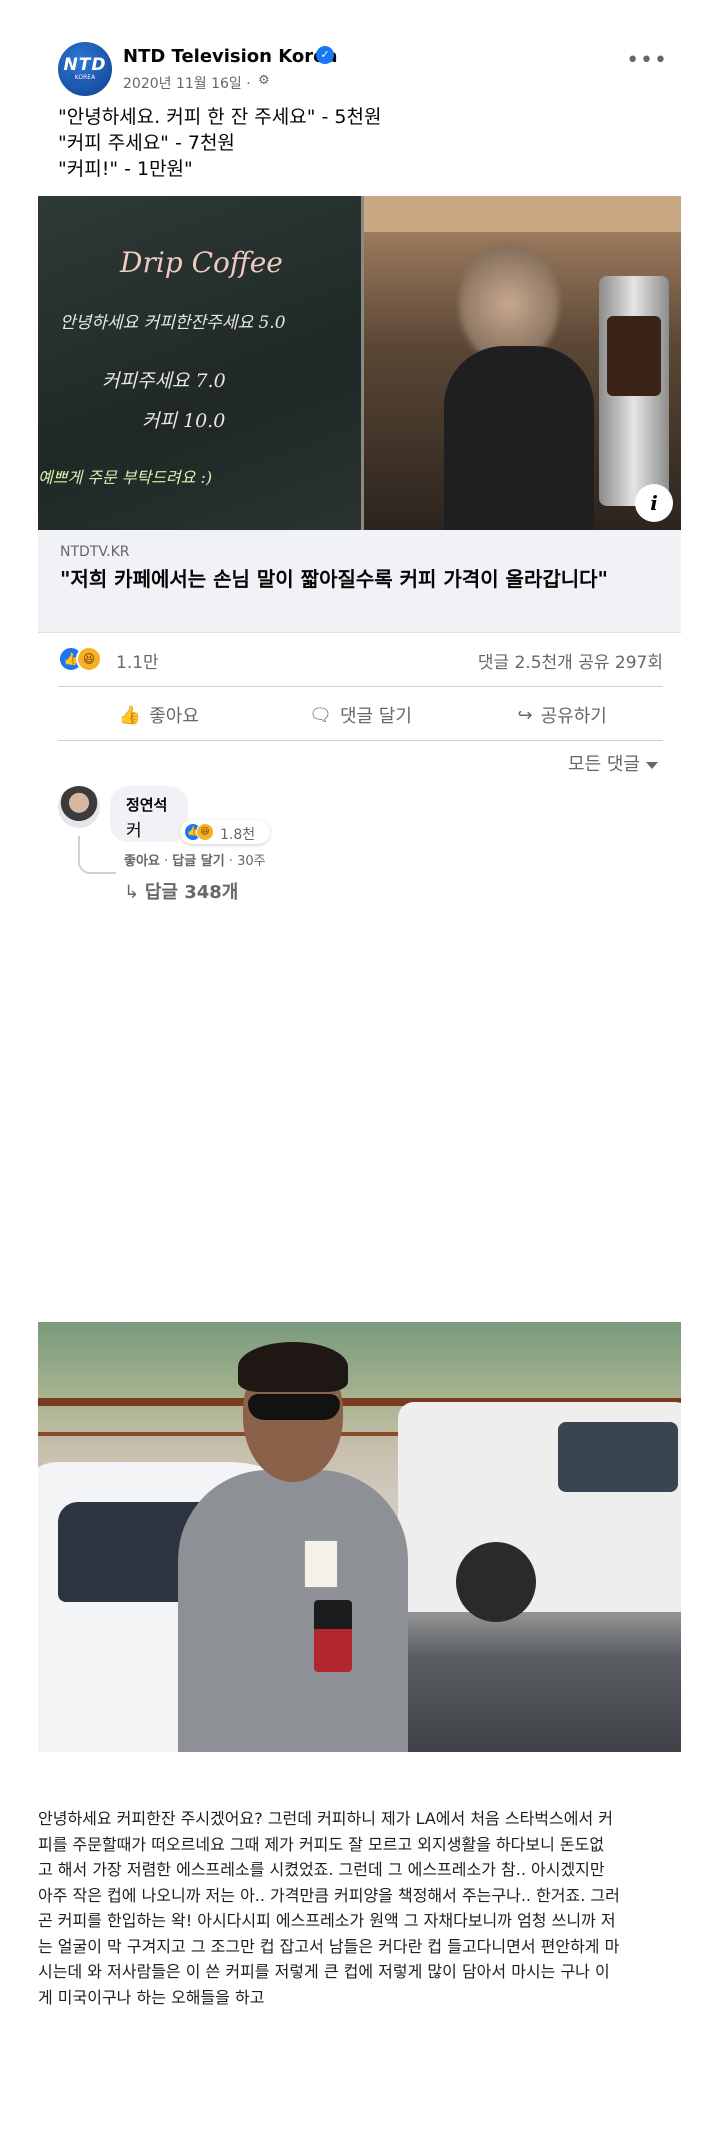 The width and height of the screenshot is (720, 2133). Describe the element at coordinates (130, 715) in the screenshot. I see `thumbs-up-icon: 👍` at that location.